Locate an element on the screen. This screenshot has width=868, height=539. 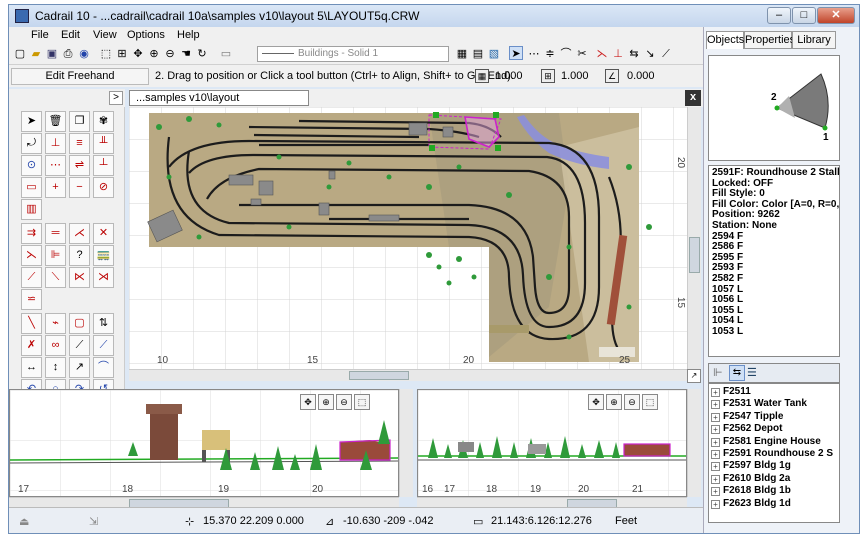
line-tool-icon: ╲ is located at coordinates (31, 323).